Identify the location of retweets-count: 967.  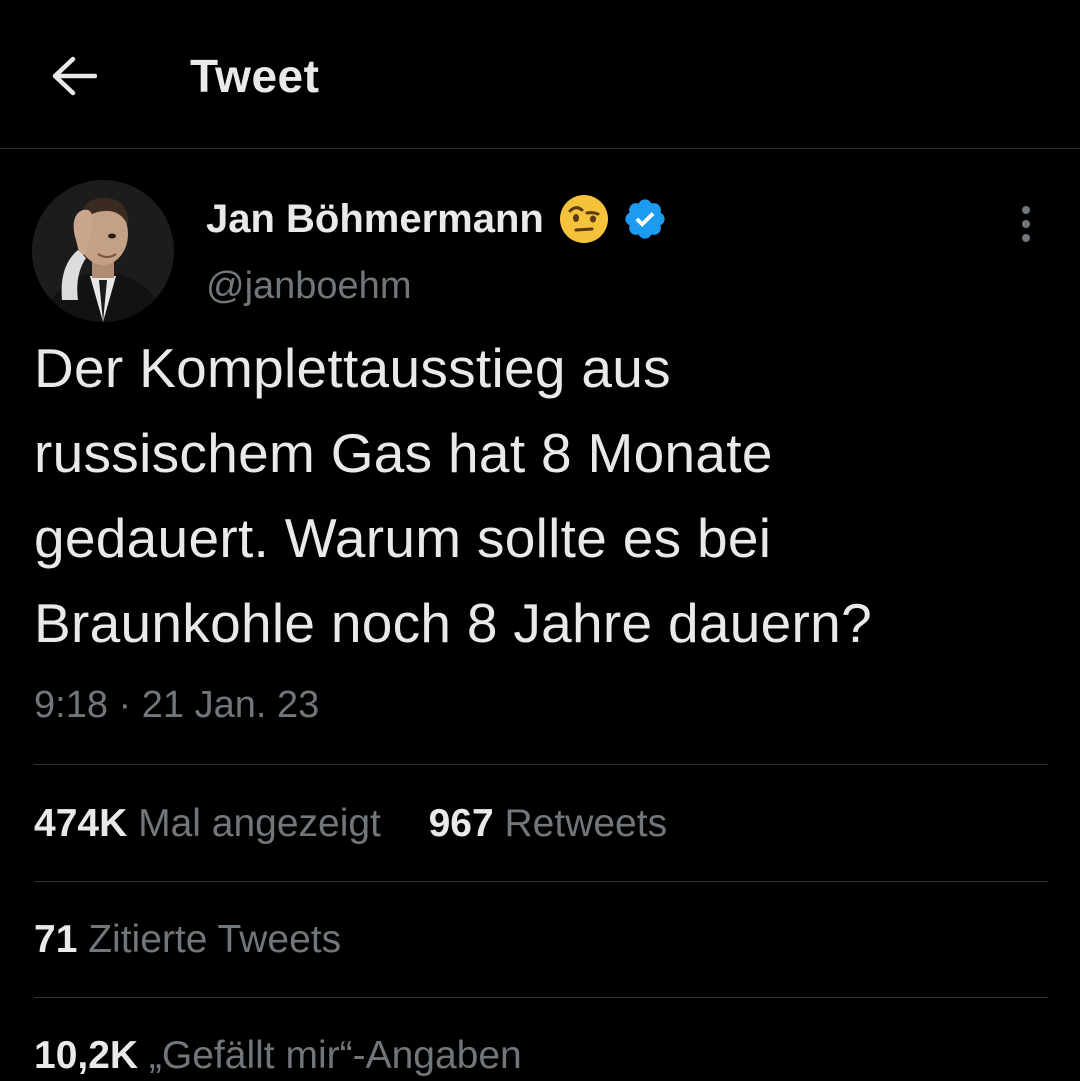
(461, 823).